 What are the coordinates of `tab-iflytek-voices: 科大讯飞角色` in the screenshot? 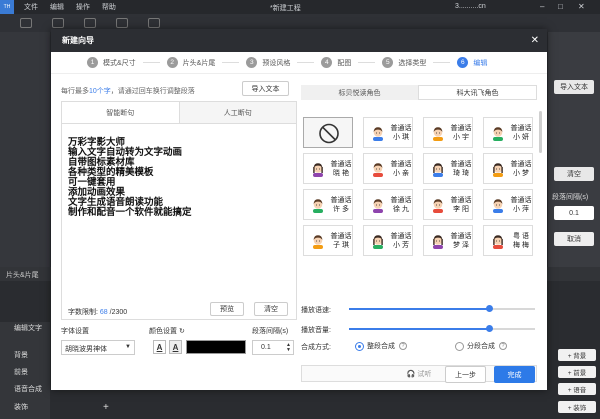 It's located at (477, 92).